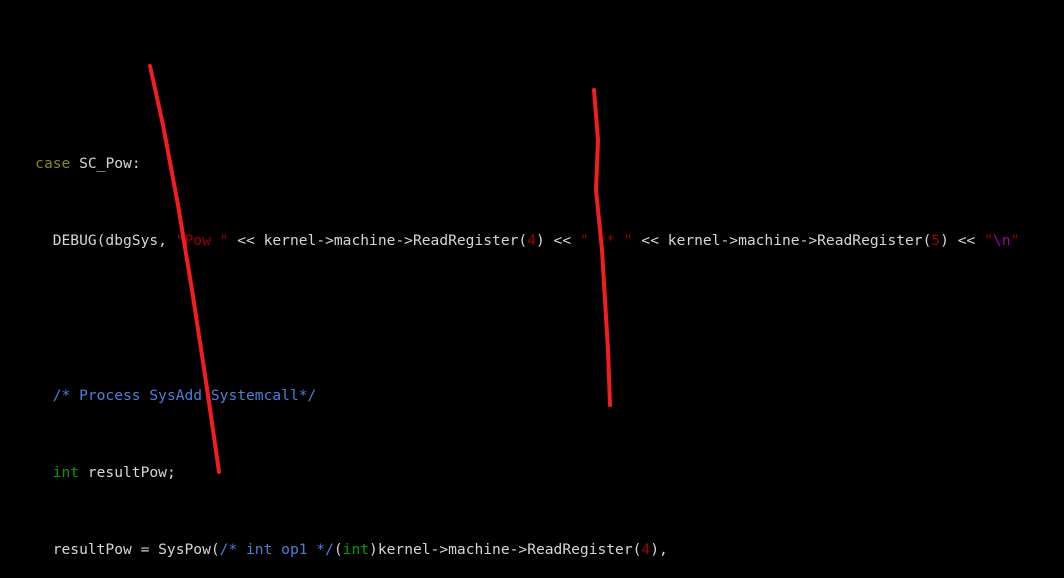 The width and height of the screenshot is (1064, 578). Describe the element at coordinates (53, 164) in the screenshot. I see `keyword-case: case` at that location.